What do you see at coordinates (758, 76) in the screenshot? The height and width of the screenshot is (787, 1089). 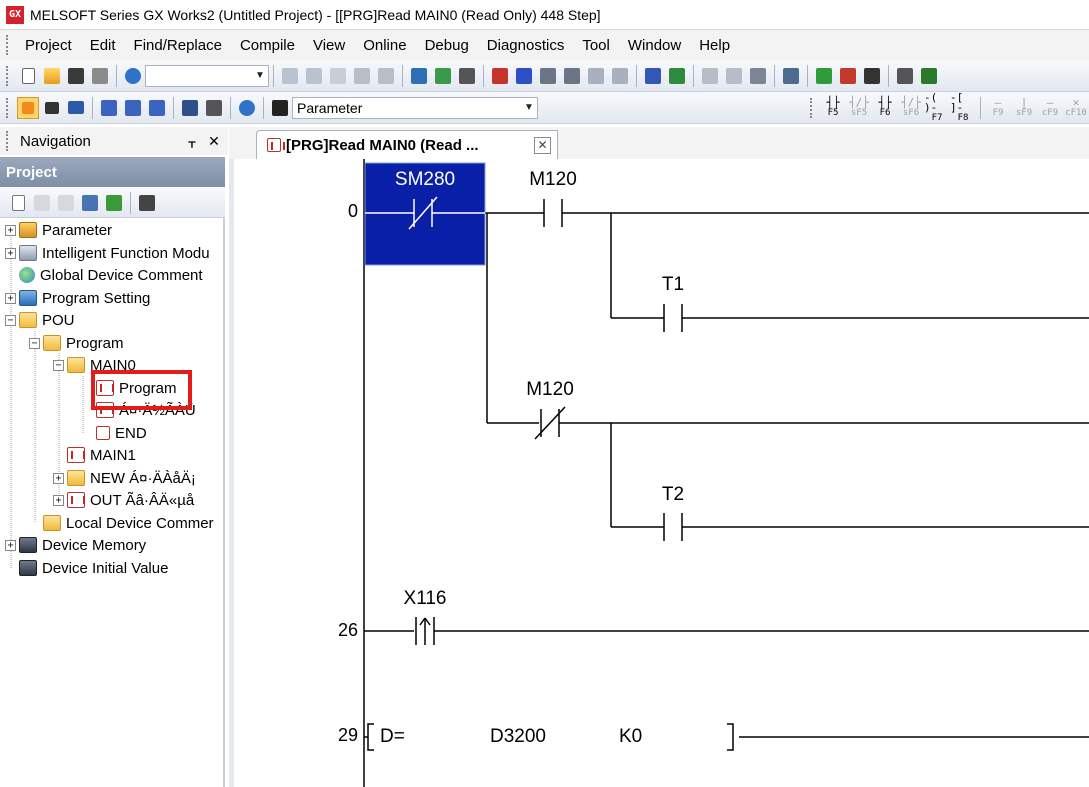 I see `simulation-icon` at bounding box center [758, 76].